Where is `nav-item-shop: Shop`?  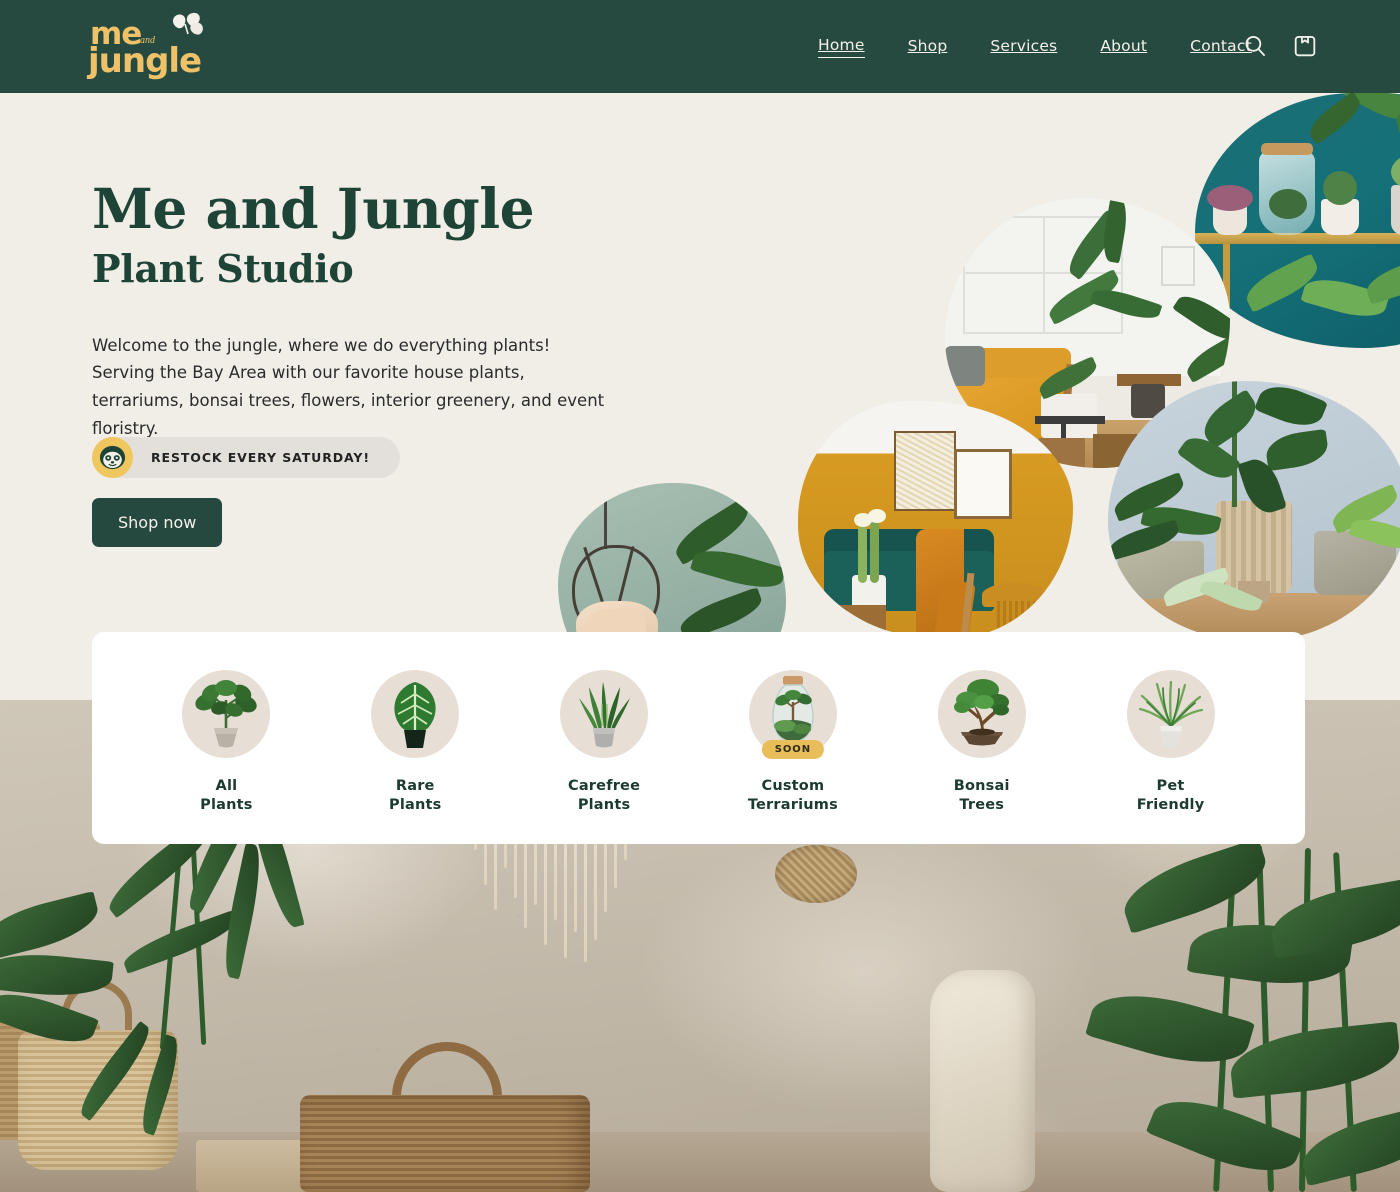
nav-item-shop: Shop is located at coordinates (928, 46).